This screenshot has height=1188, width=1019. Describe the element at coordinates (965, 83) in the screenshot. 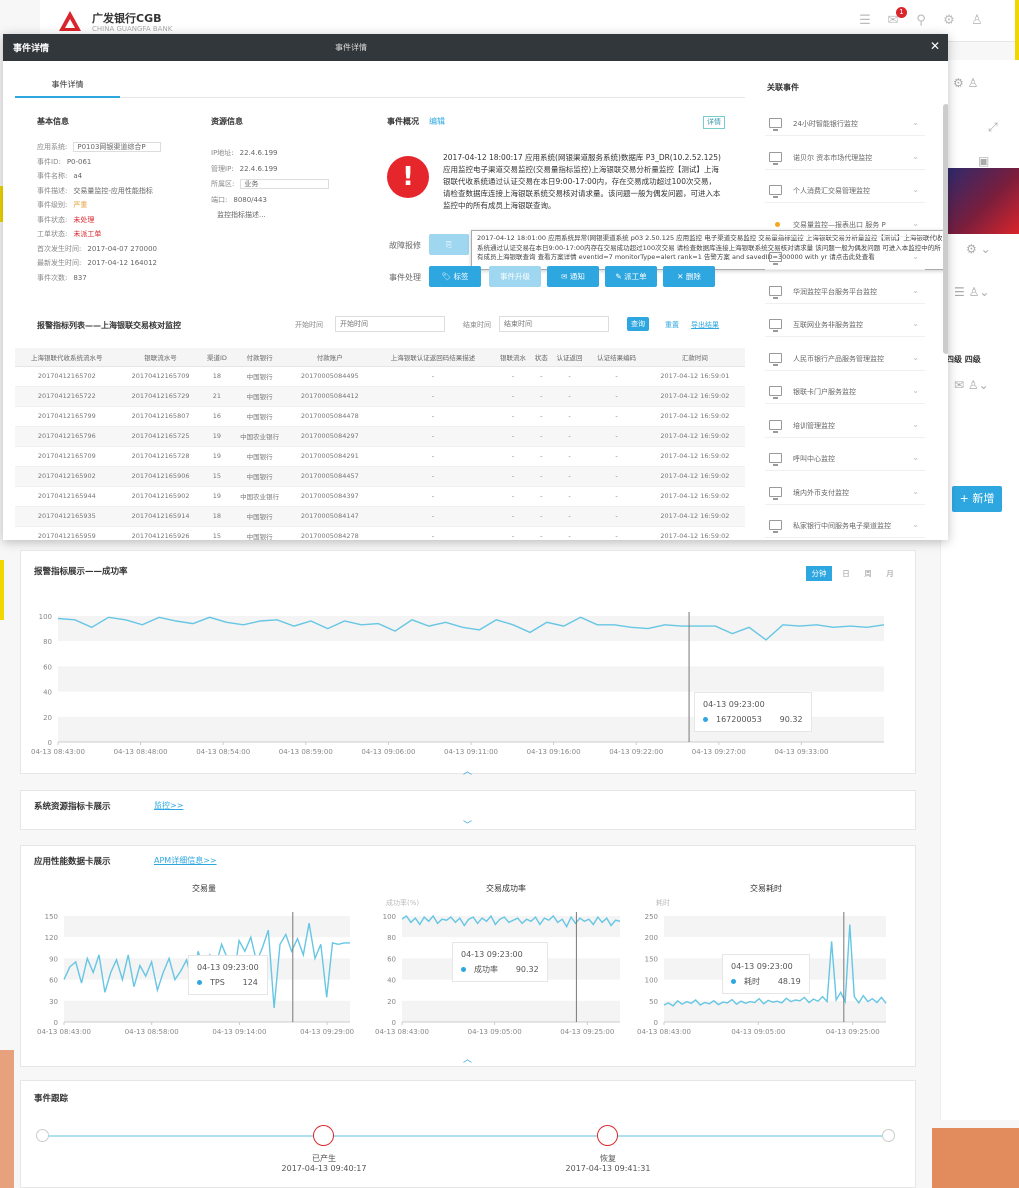

I see `settings-icon: ⚙ ♙` at that location.